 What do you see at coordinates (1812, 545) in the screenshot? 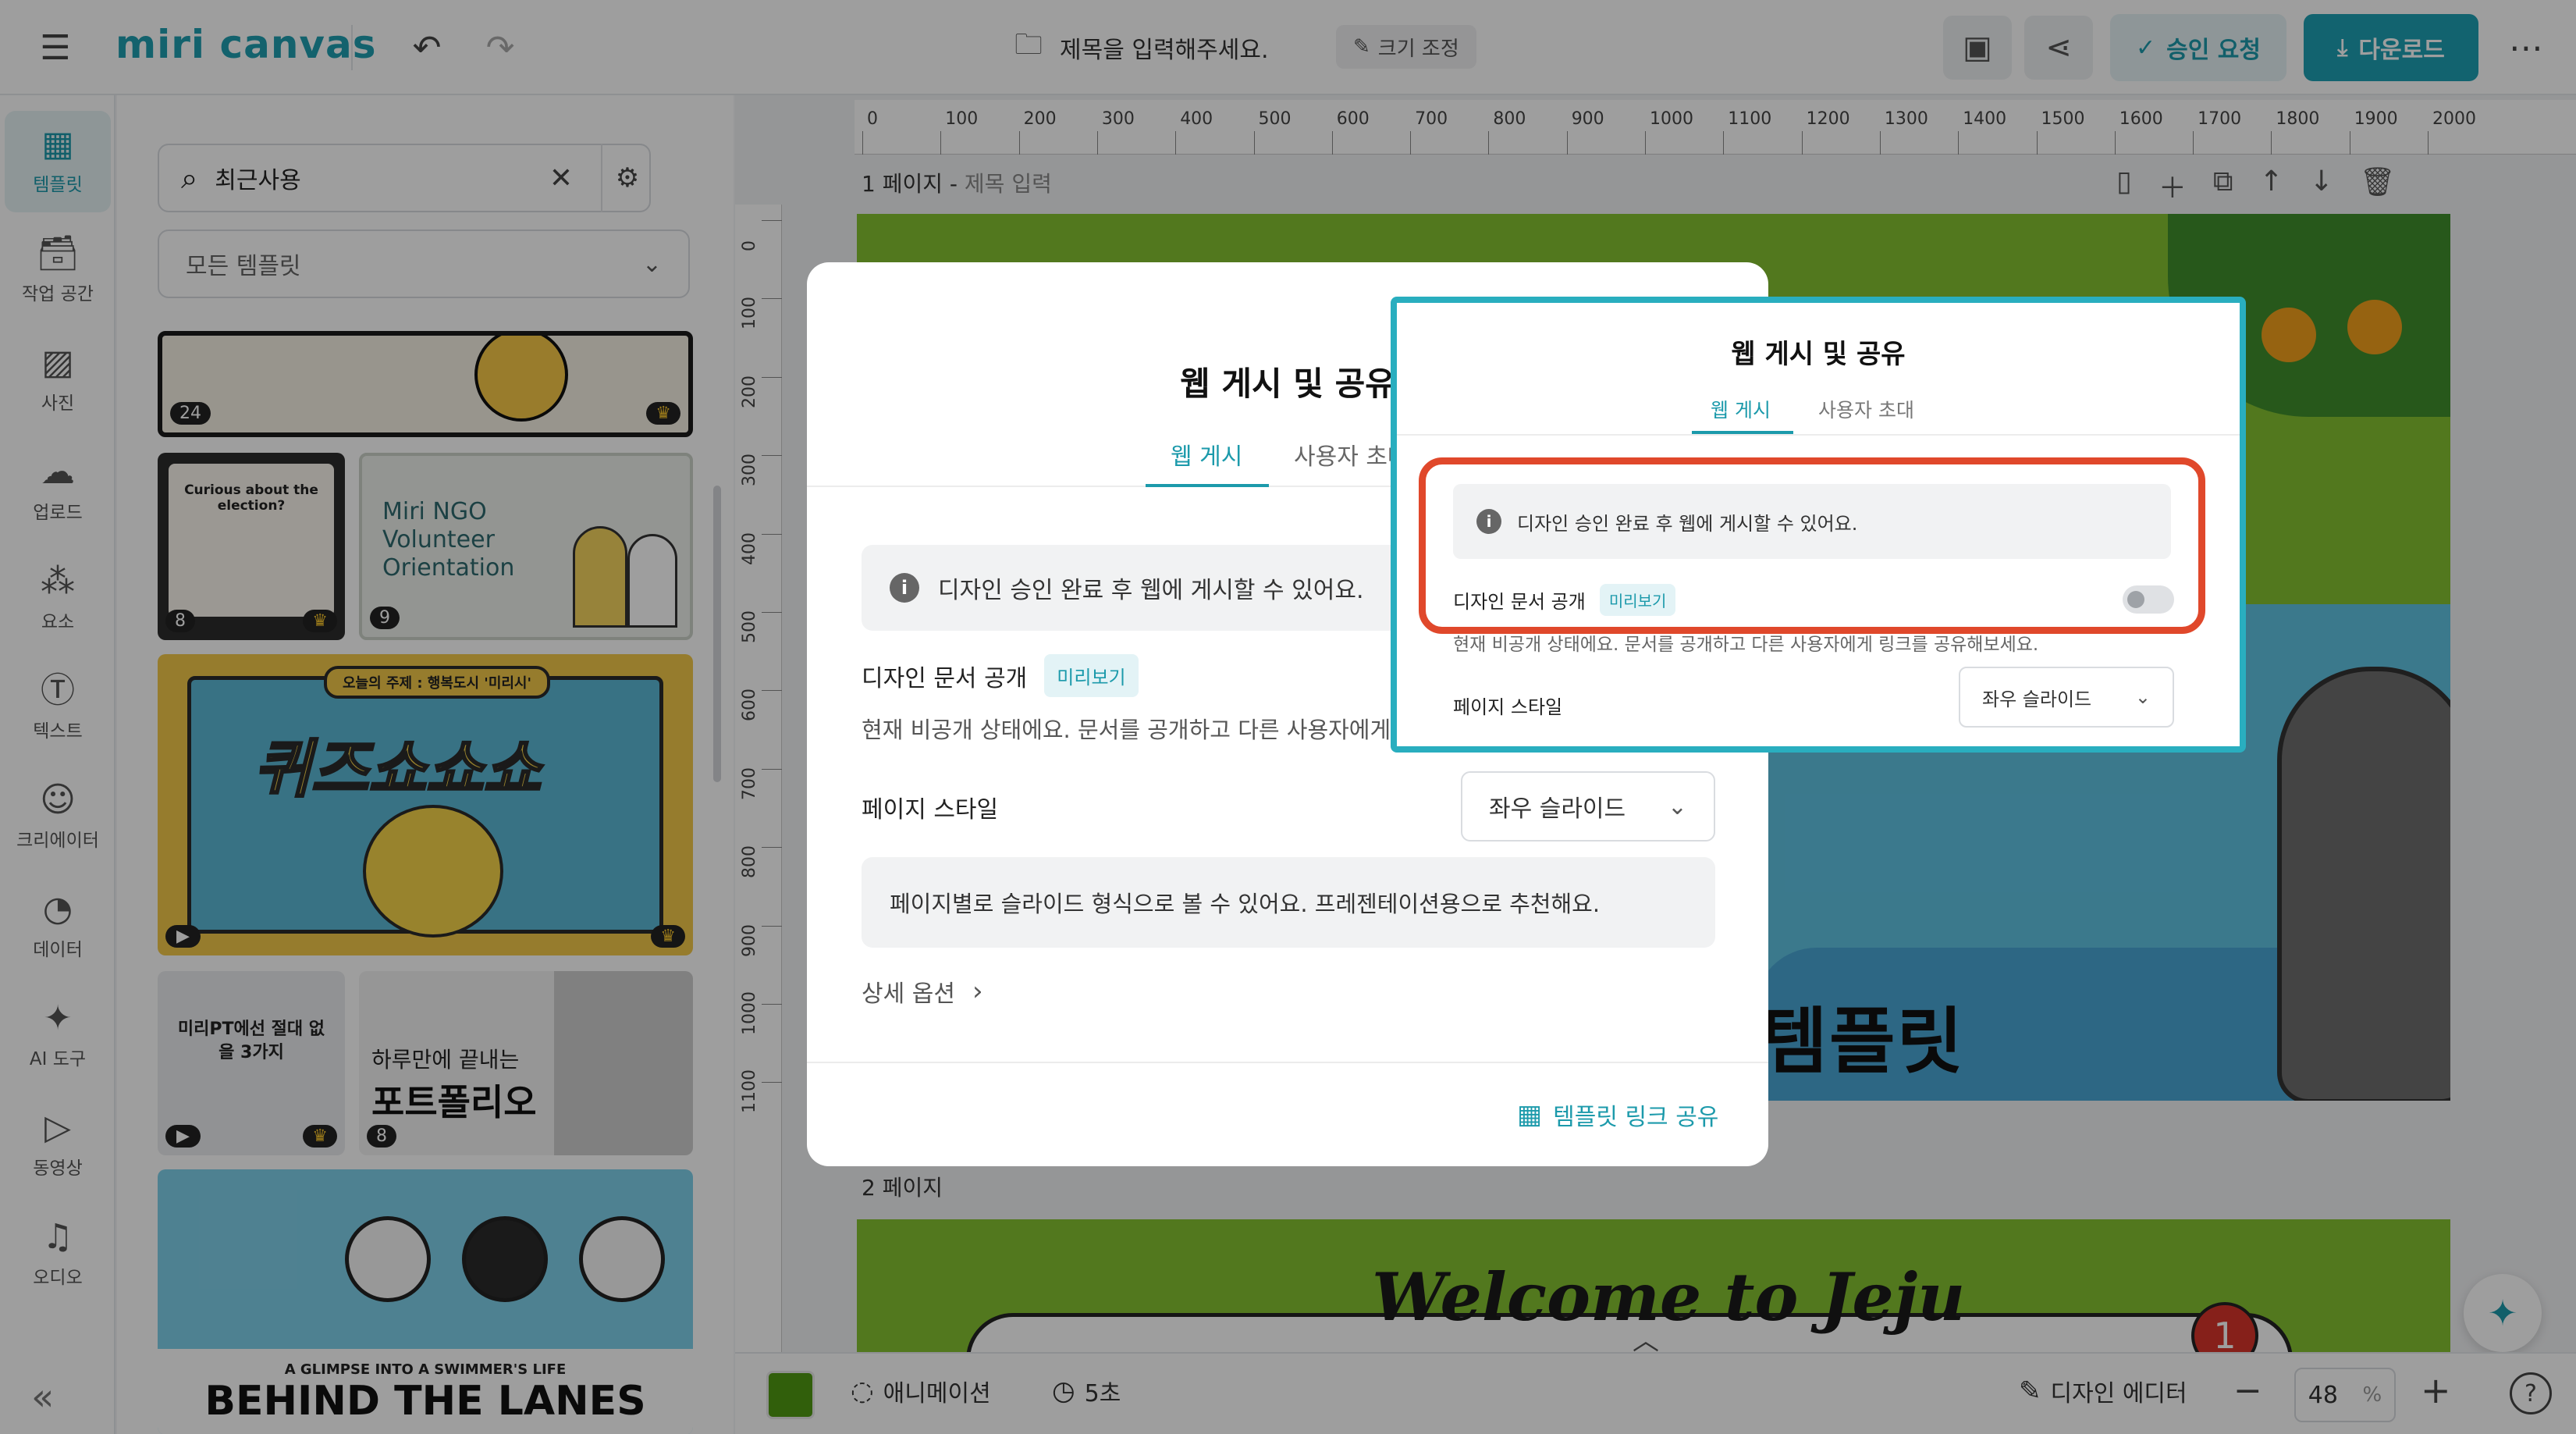
I see `highlight-box` at bounding box center [1812, 545].